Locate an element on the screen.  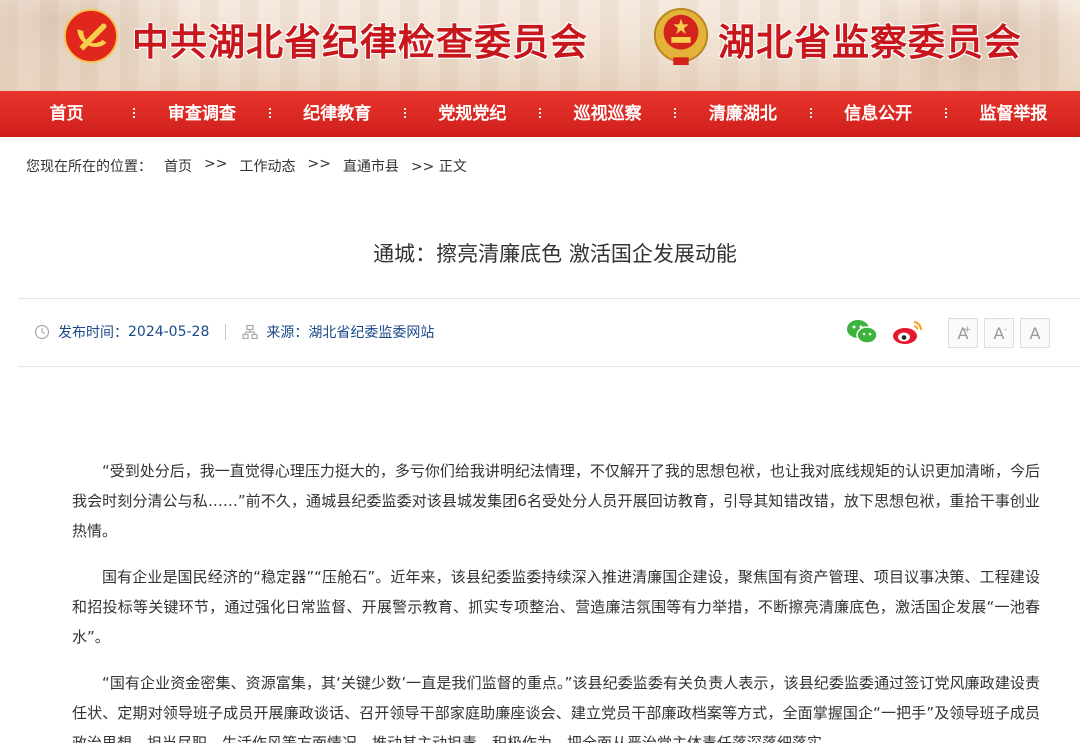
nav-investigation: 审查调查 is located at coordinates (201, 114).